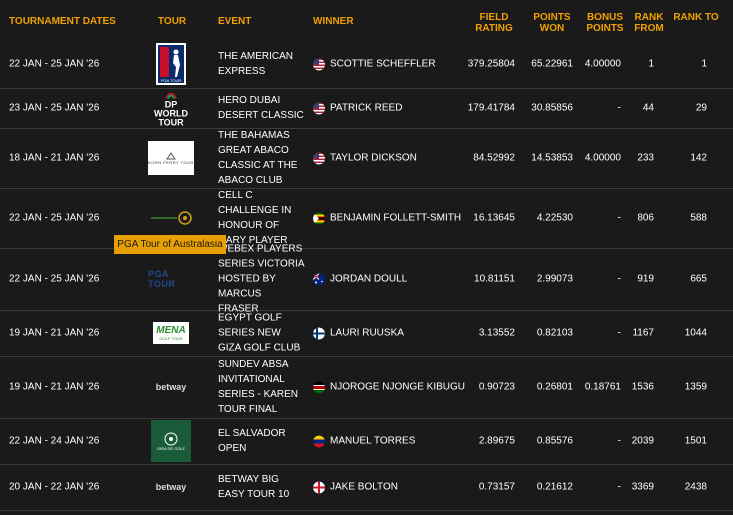 The width and height of the screenshot is (733, 515). I want to click on gira-emblem-icon, so click(171, 438).